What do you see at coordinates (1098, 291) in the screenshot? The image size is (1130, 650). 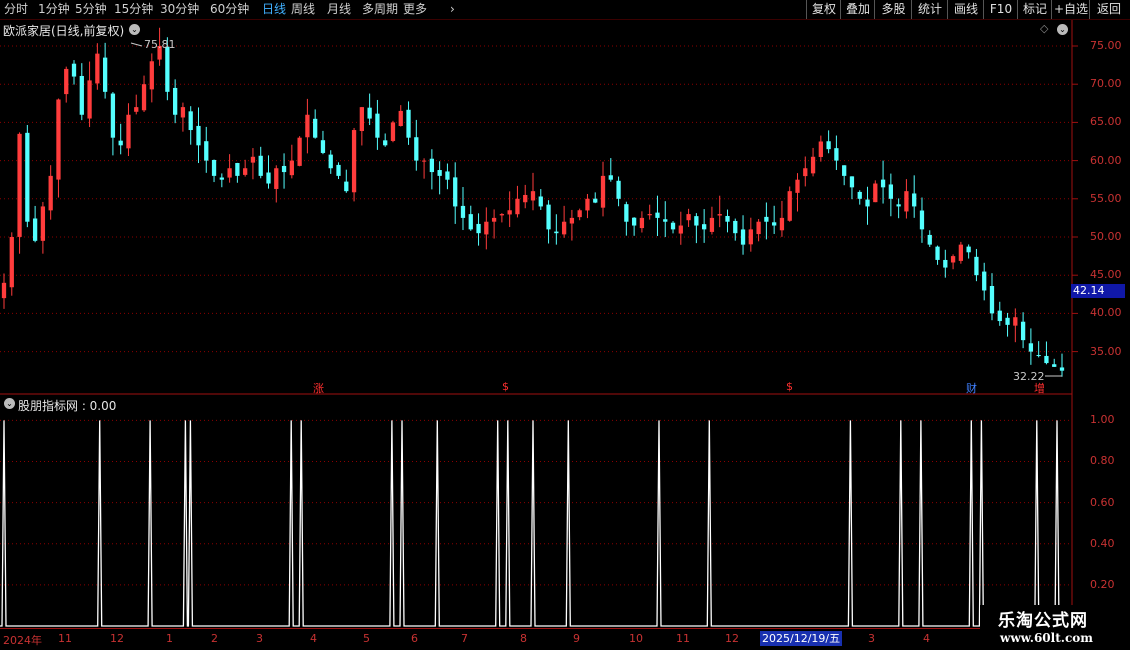 I see `current-price-tag: 42.14` at bounding box center [1098, 291].